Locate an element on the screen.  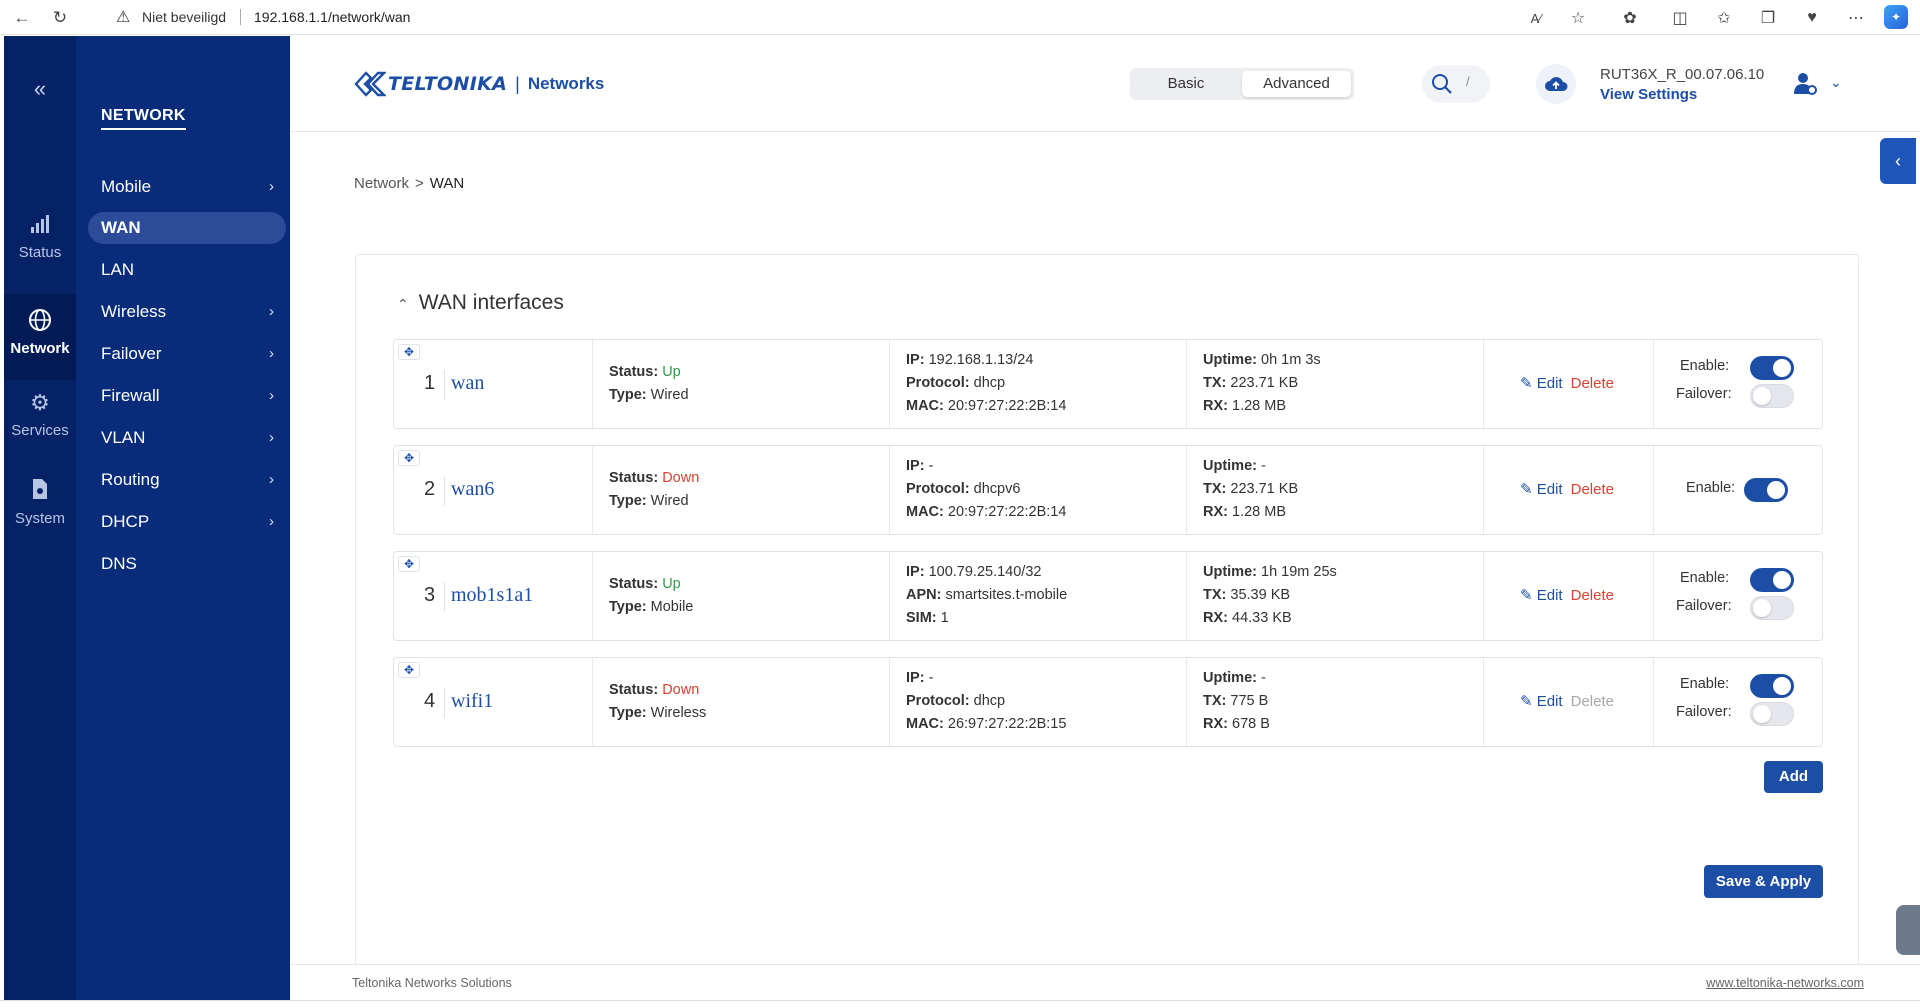
save-apply-button: Save & Apply is located at coordinates (1763, 881).